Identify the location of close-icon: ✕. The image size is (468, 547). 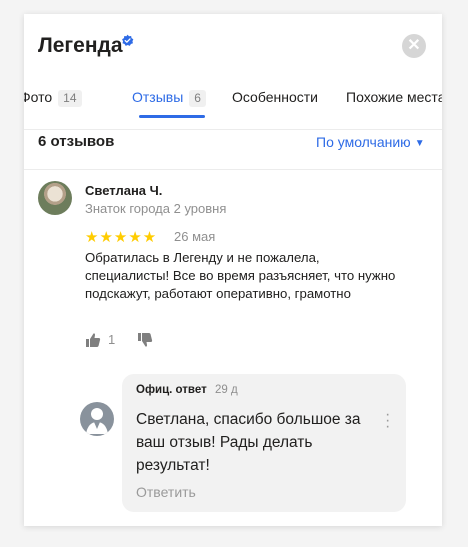
(414, 45).